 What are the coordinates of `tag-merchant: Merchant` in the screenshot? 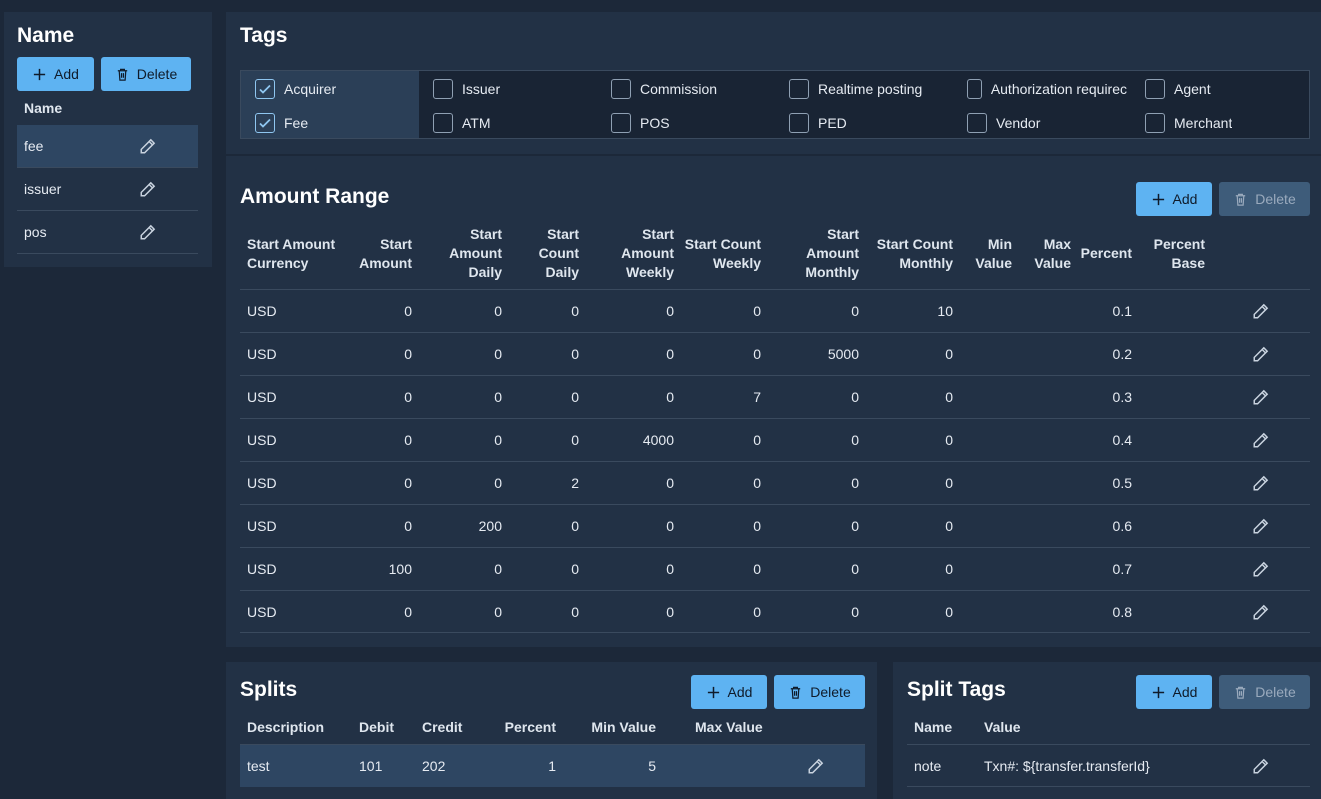 It's located at (1188, 123).